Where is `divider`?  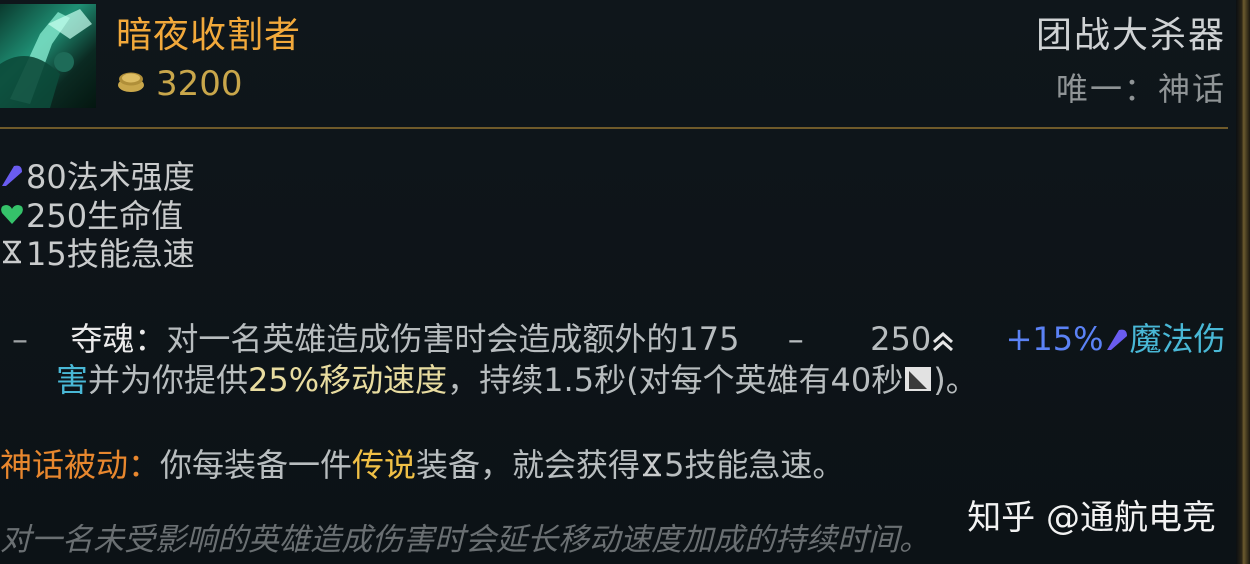
divider is located at coordinates (614, 128).